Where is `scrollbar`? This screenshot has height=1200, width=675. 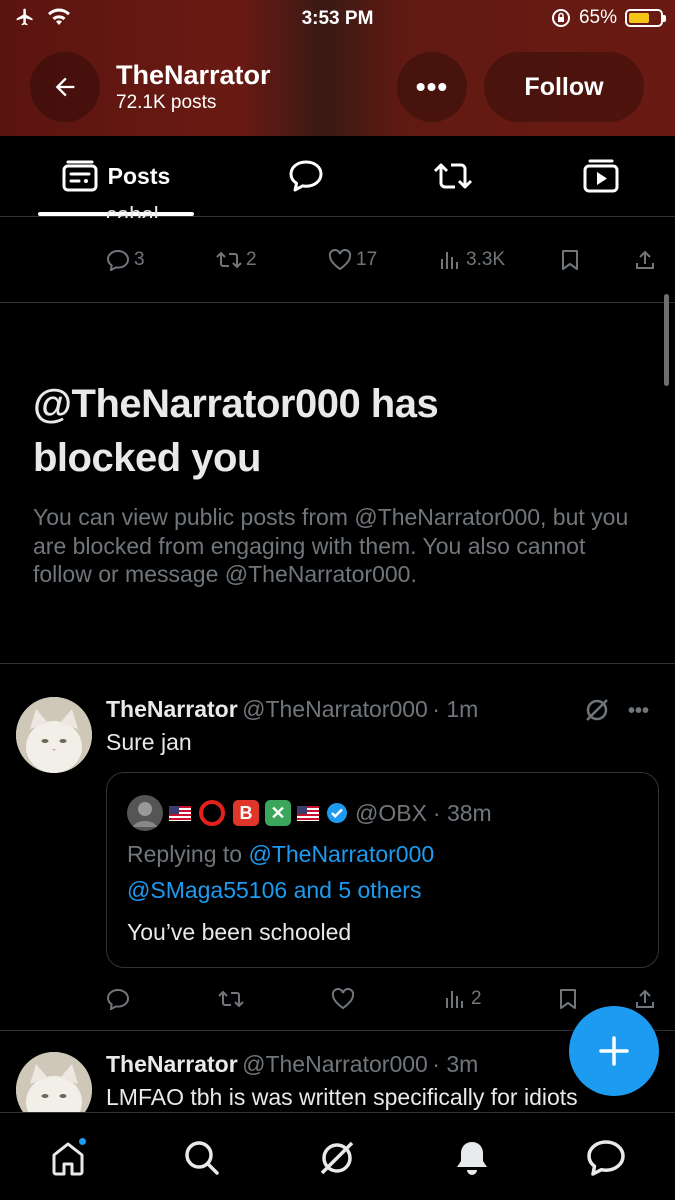
scrollbar is located at coordinates (666, 340).